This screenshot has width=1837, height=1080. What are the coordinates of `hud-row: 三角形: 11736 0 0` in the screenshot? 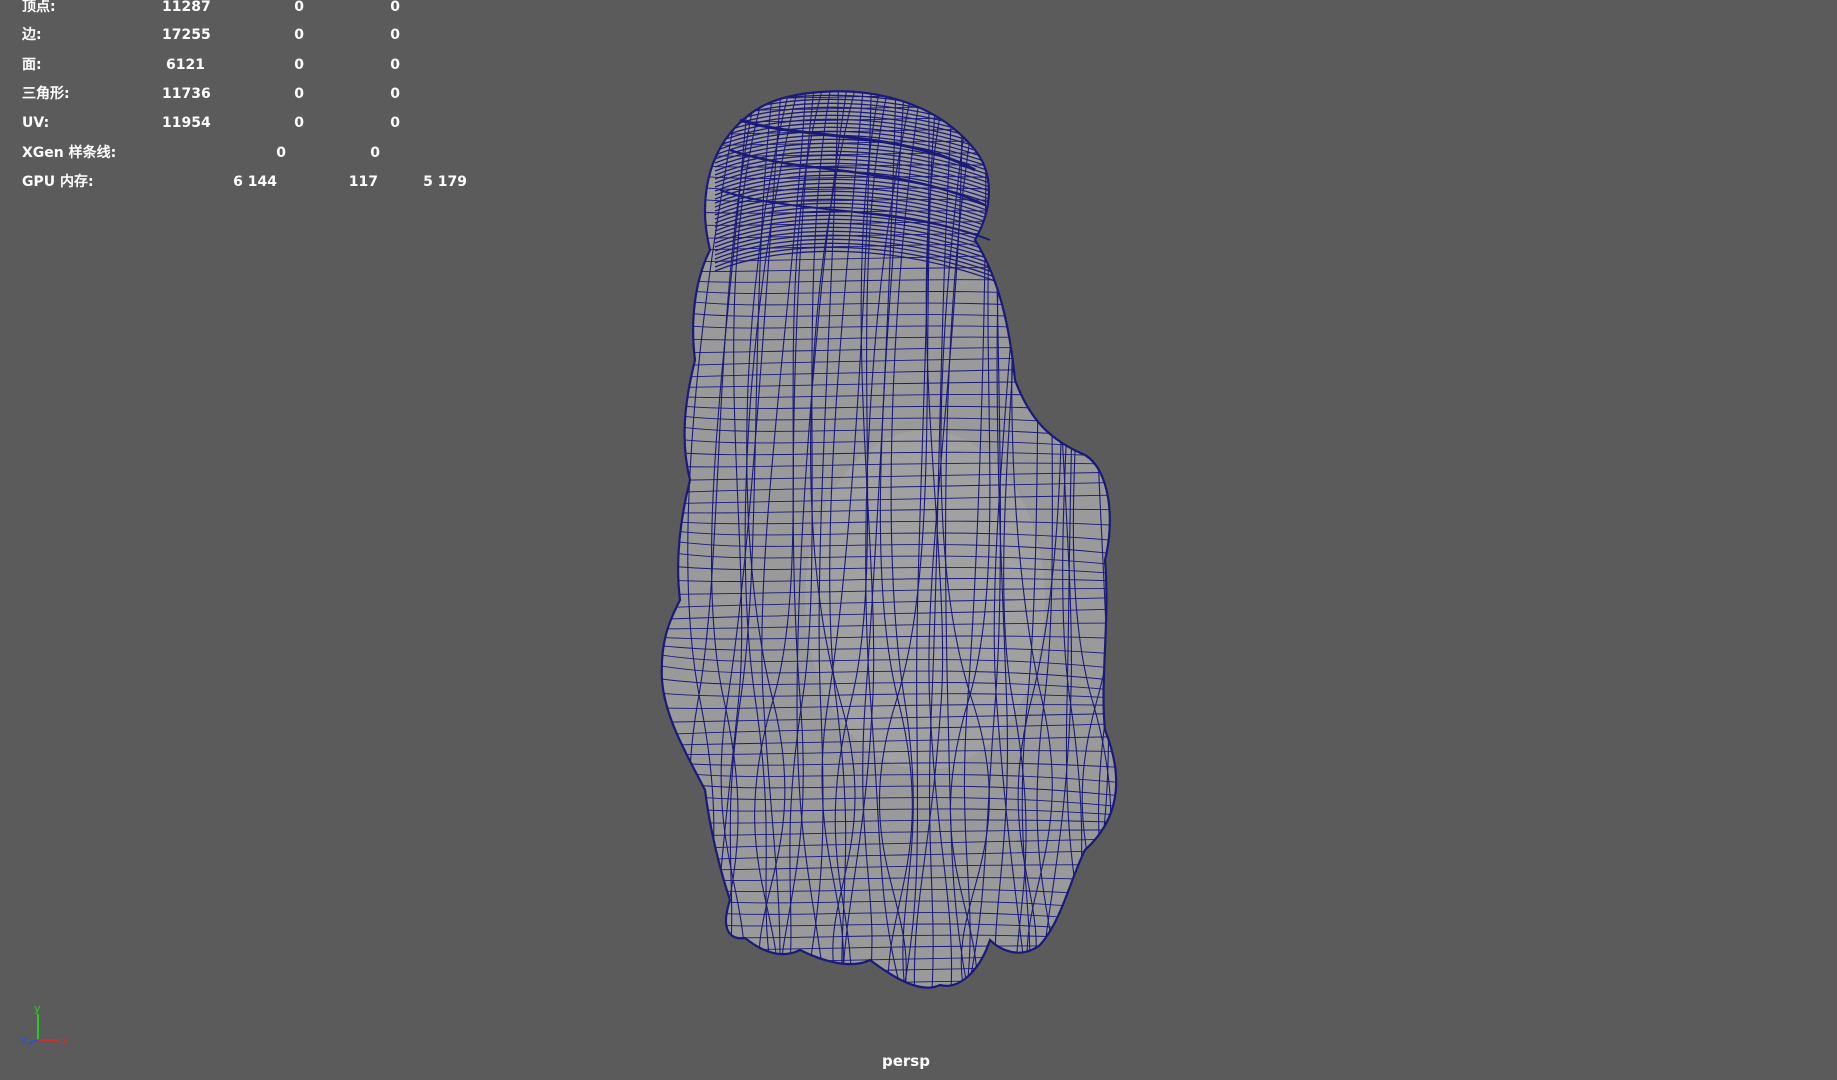 It's located at (257, 94).